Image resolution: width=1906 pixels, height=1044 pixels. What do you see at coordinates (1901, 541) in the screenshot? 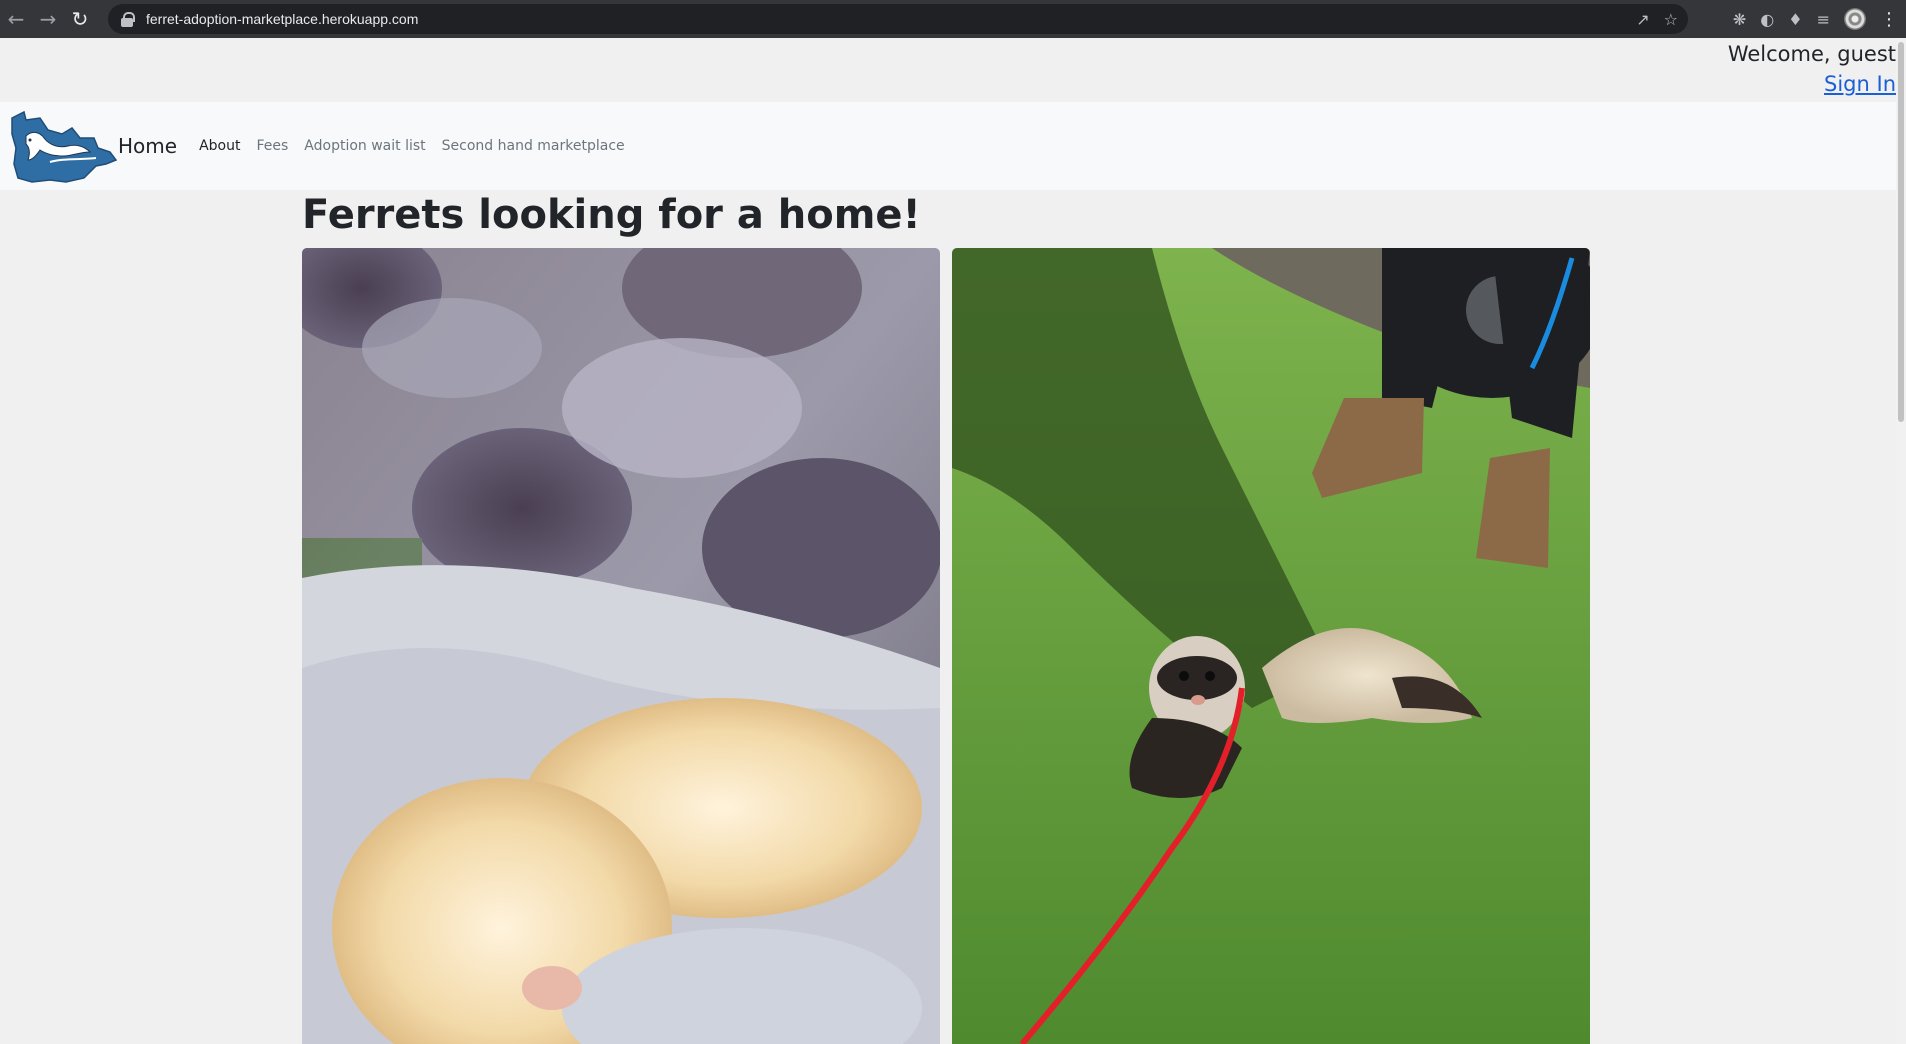
I see `page-scrollbar` at bounding box center [1901, 541].